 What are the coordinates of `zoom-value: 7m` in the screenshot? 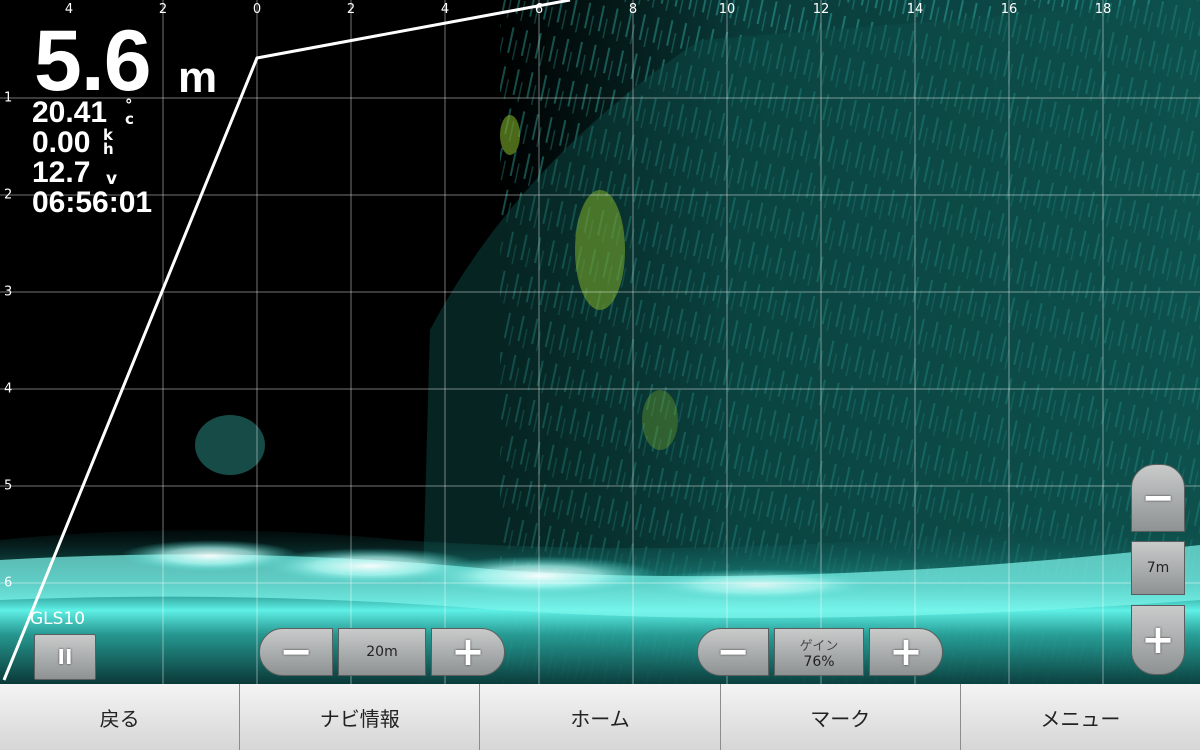 It's located at (1158, 568).